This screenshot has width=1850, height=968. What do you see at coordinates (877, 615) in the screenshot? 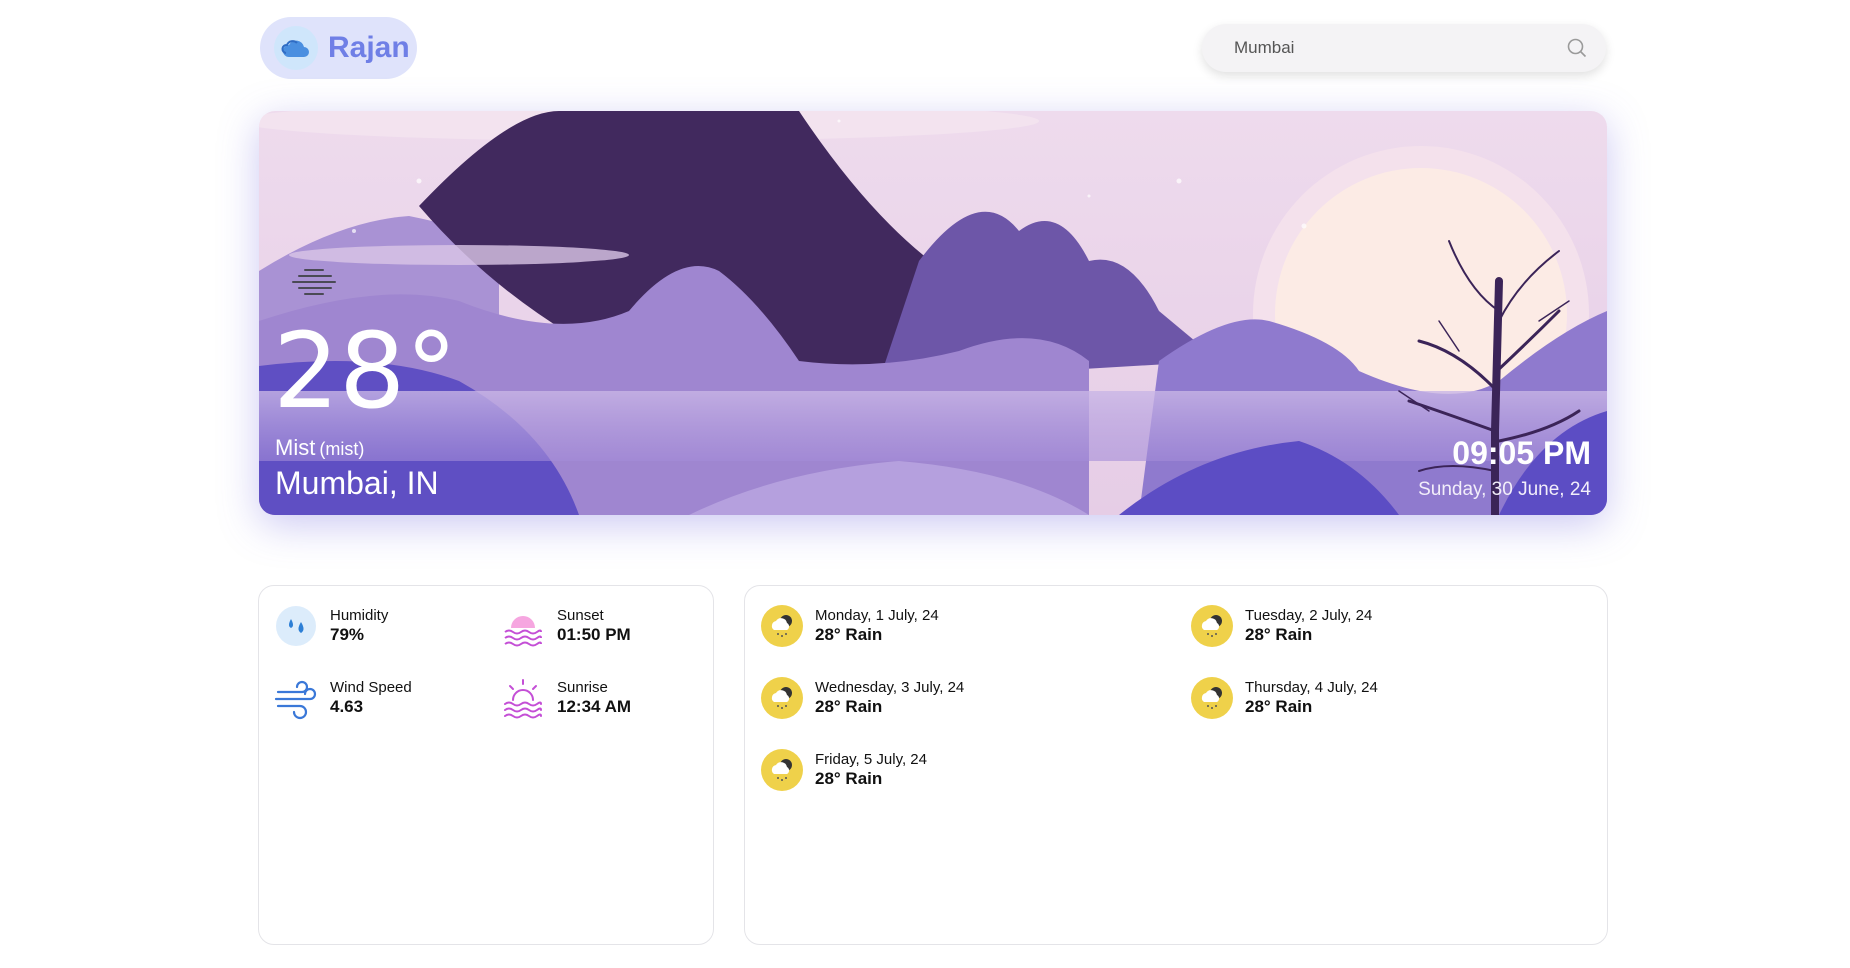
I see `forecast-date: Monday, 1 July, 24` at bounding box center [877, 615].